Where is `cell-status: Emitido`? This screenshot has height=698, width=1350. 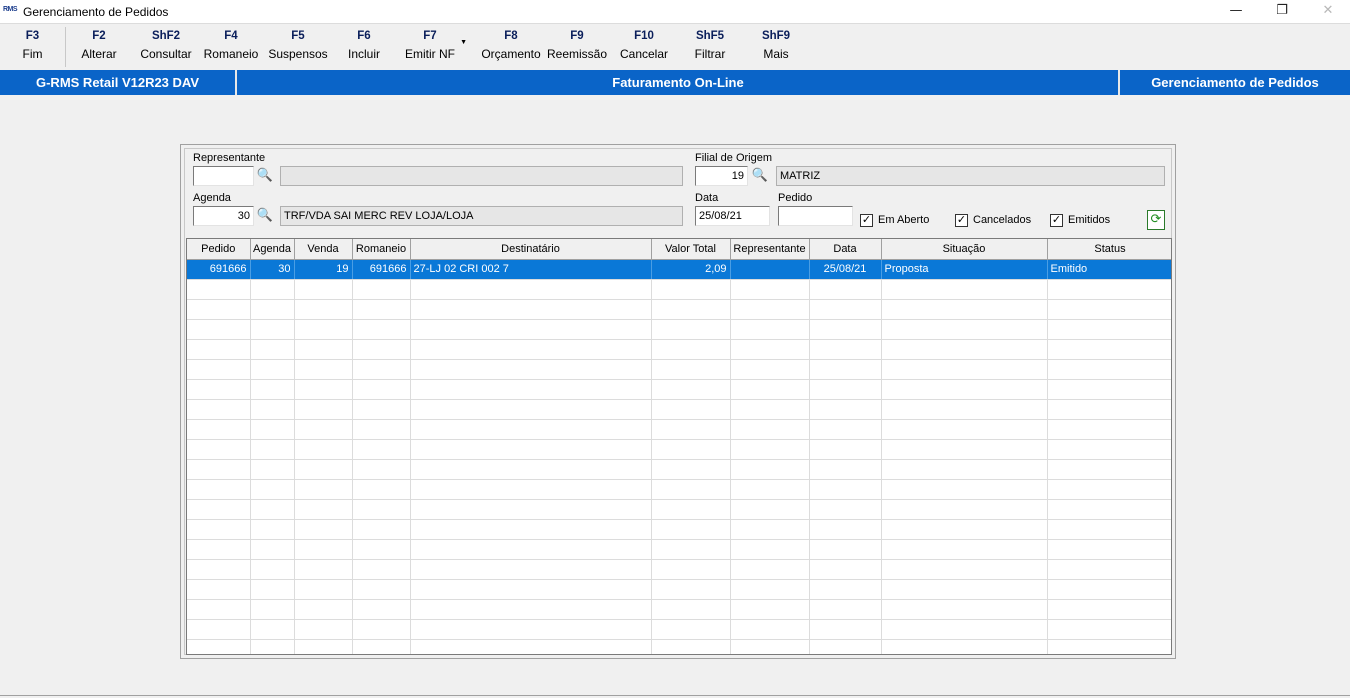 cell-status: Emitido is located at coordinates (1109, 269).